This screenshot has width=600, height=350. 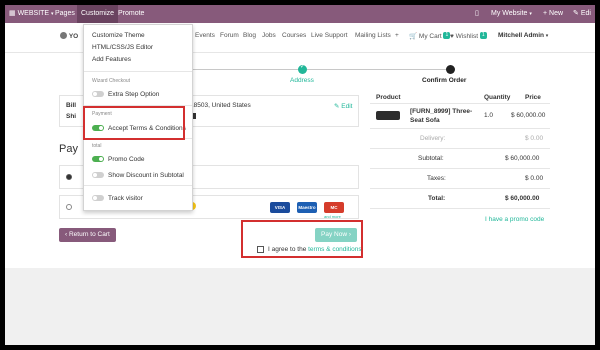 What do you see at coordinates (131, 14) in the screenshot?
I see `promote-menu: Promote` at bounding box center [131, 14].